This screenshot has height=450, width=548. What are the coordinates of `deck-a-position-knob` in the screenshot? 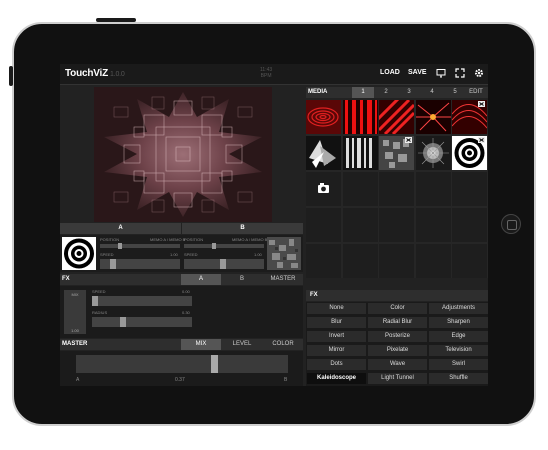 It's located at (120, 246).